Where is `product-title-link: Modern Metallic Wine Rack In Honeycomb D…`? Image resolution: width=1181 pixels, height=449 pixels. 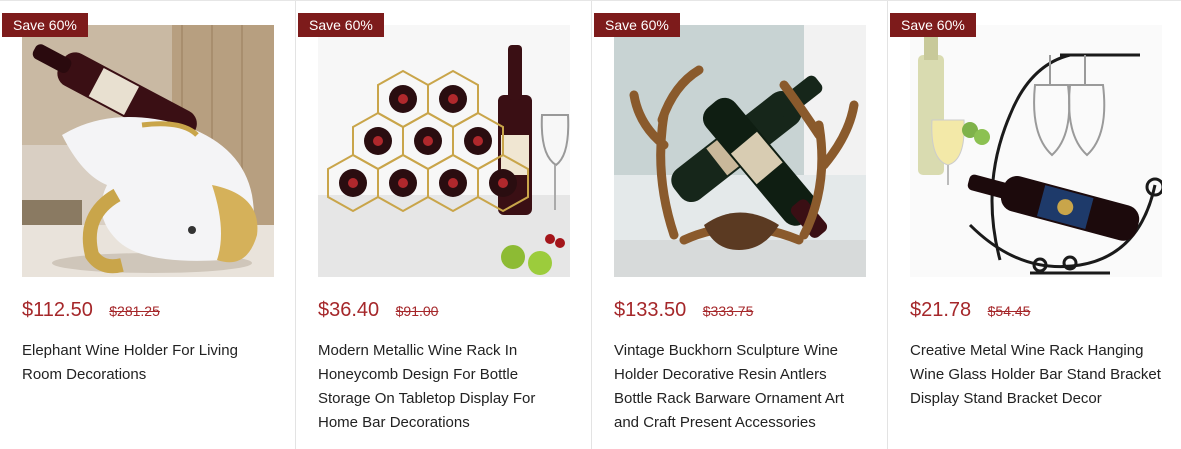 product-title-link: Modern Metallic Wine Rack In Honeycomb D… is located at coordinates (444, 387).